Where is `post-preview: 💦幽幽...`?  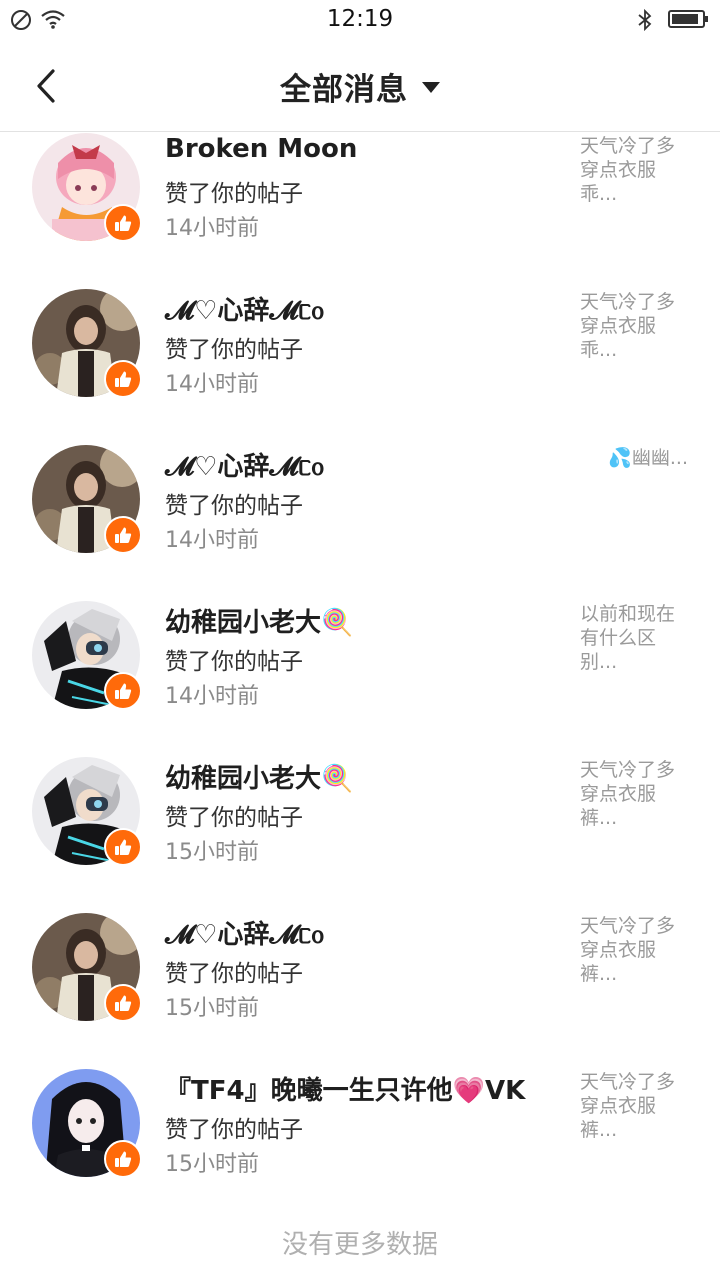 post-preview: 💦幽幽... is located at coordinates (624, 458).